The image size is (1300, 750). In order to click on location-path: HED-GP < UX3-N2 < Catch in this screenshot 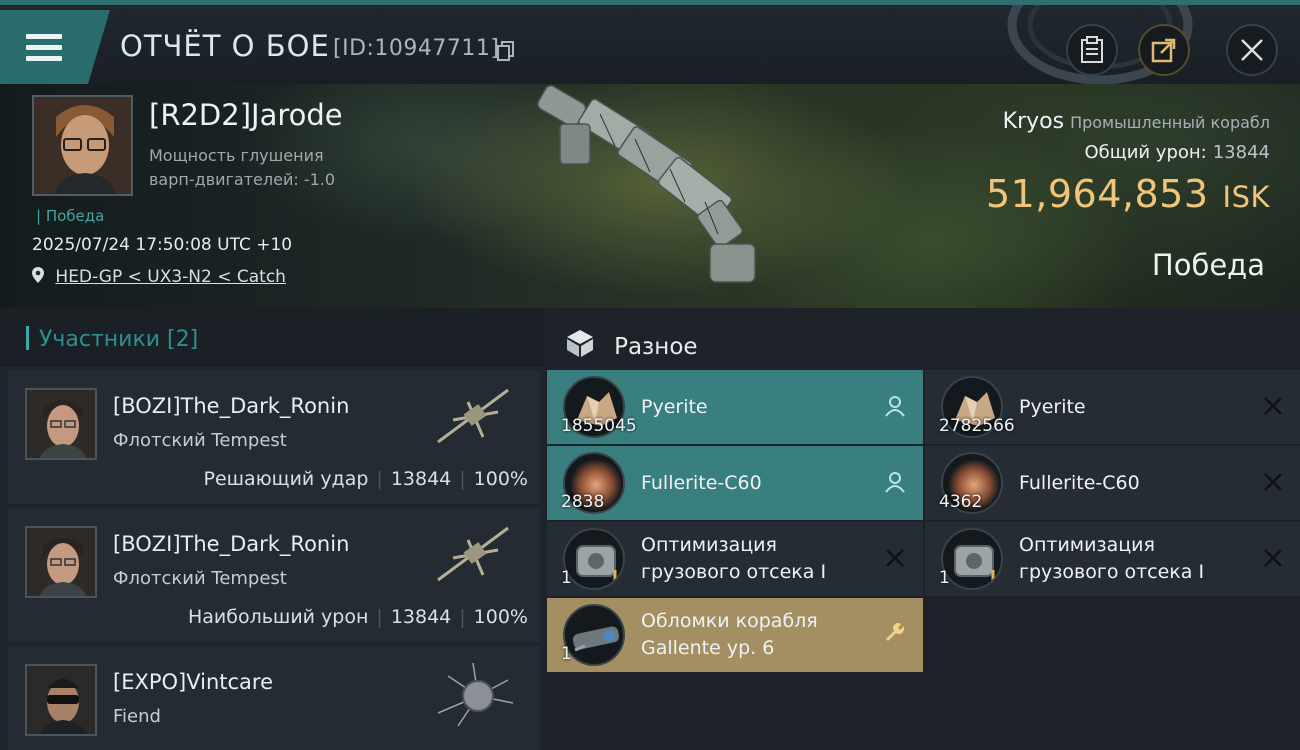, I will do `click(170, 277)`.